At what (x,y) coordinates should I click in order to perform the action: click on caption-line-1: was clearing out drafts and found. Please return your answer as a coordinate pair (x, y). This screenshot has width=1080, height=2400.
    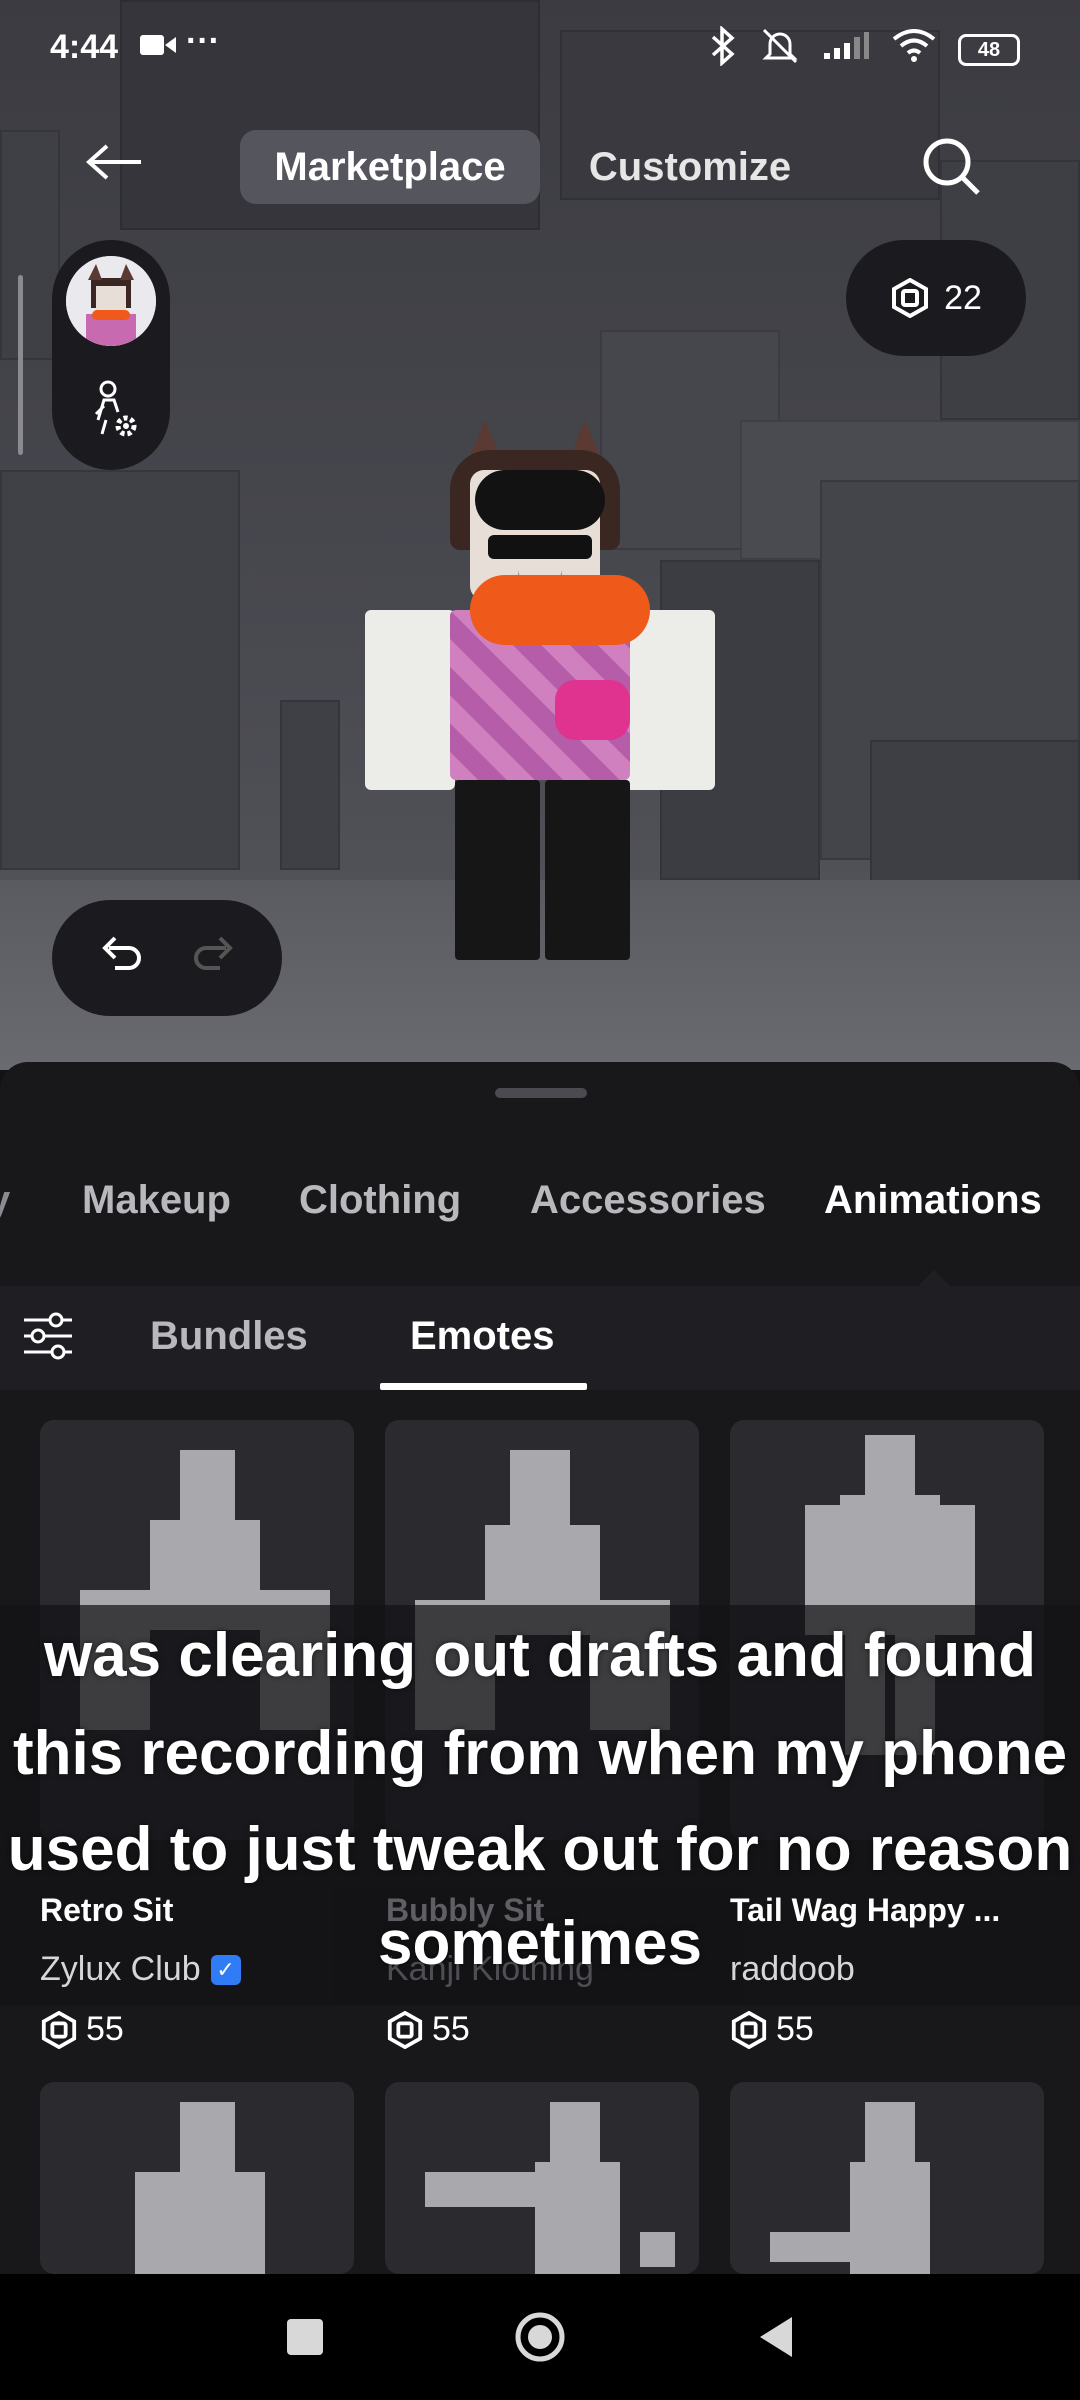
    Looking at the image, I should click on (540, 1655).